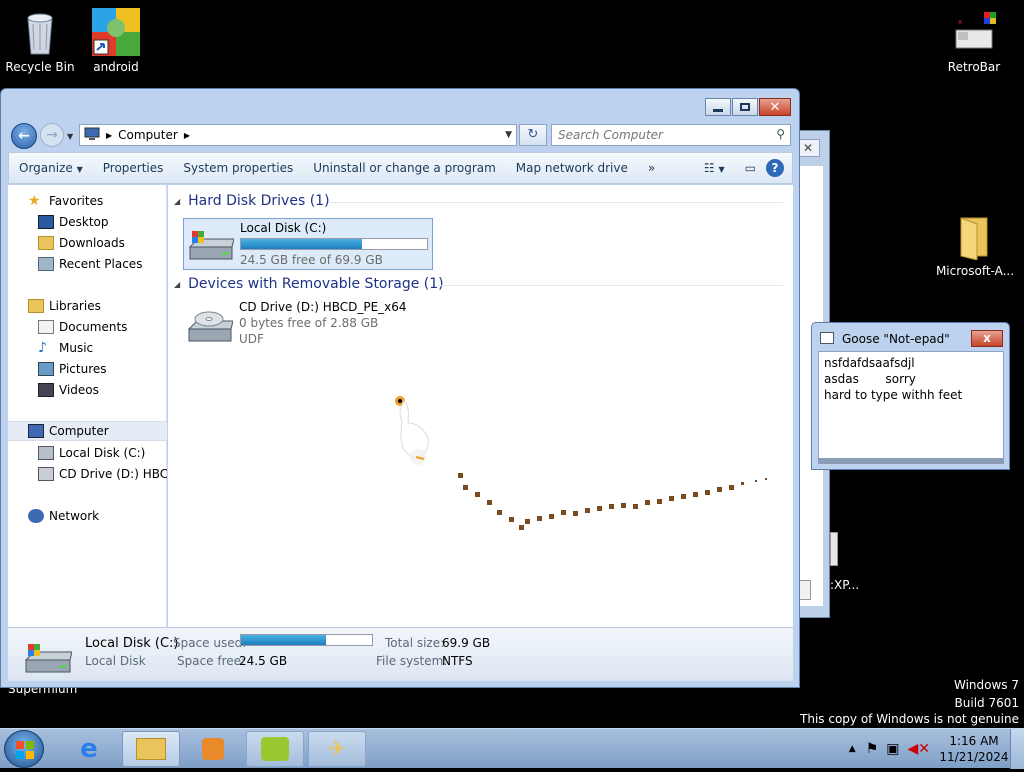  What do you see at coordinates (259, 201) in the screenshot?
I see `group-header: Hard Disk Drives (1)` at bounding box center [259, 201].